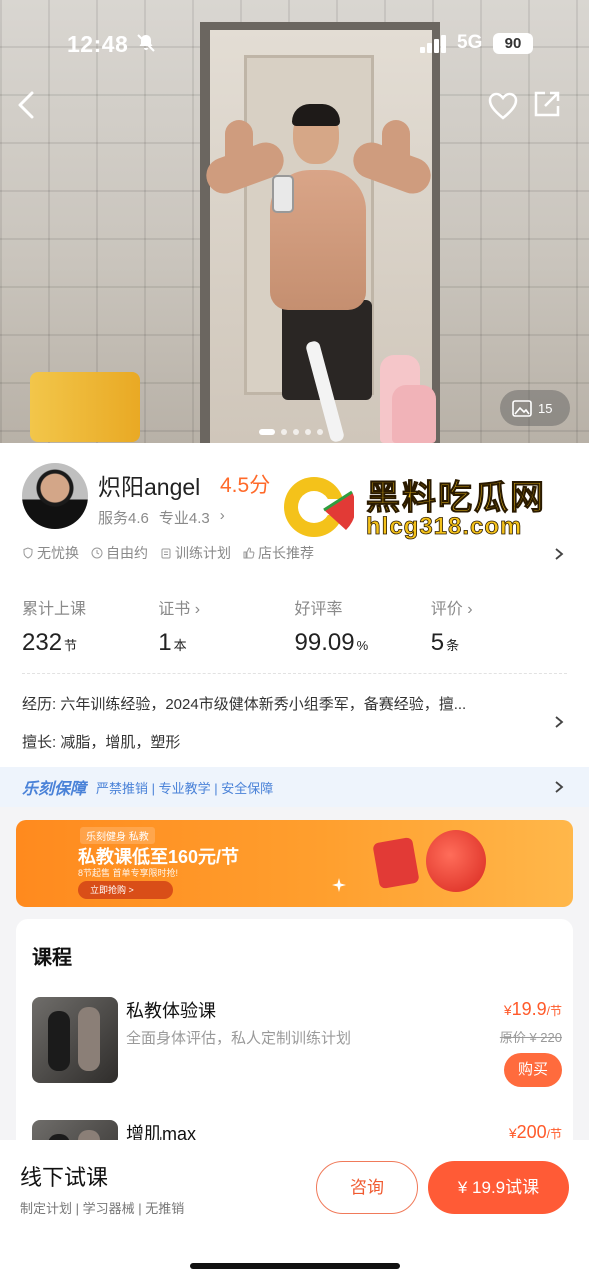  Describe the element at coordinates (245, 485) in the screenshot. I see `coach-rating: 4.5分` at that location.